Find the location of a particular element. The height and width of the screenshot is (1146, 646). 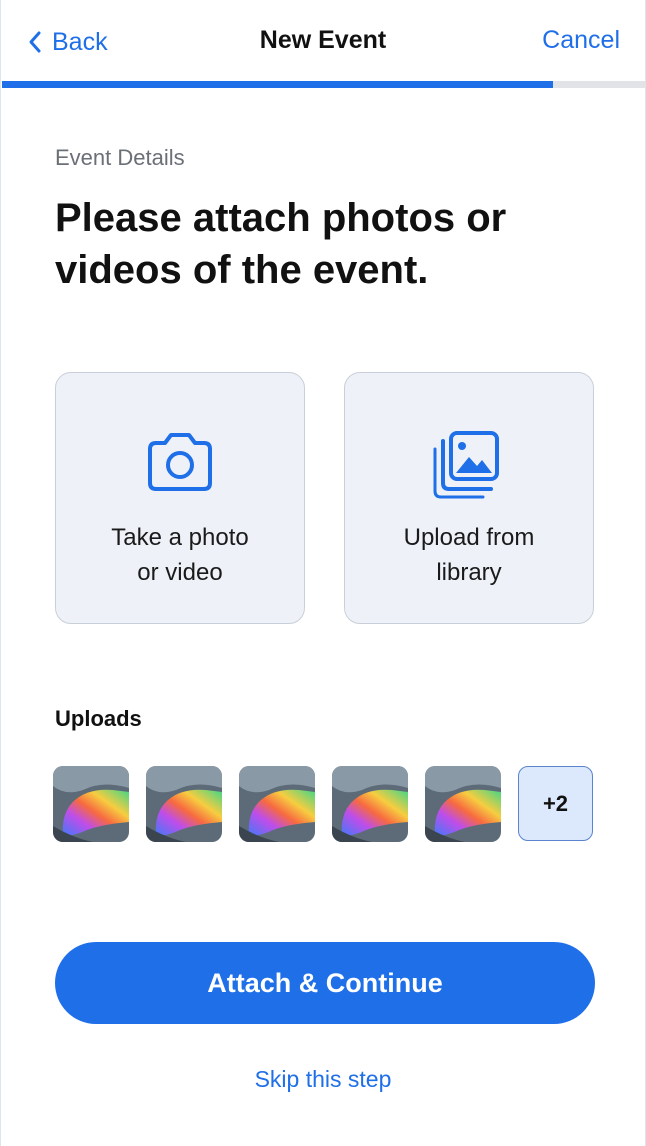

uploads-heading: Uploads is located at coordinates (98, 718).